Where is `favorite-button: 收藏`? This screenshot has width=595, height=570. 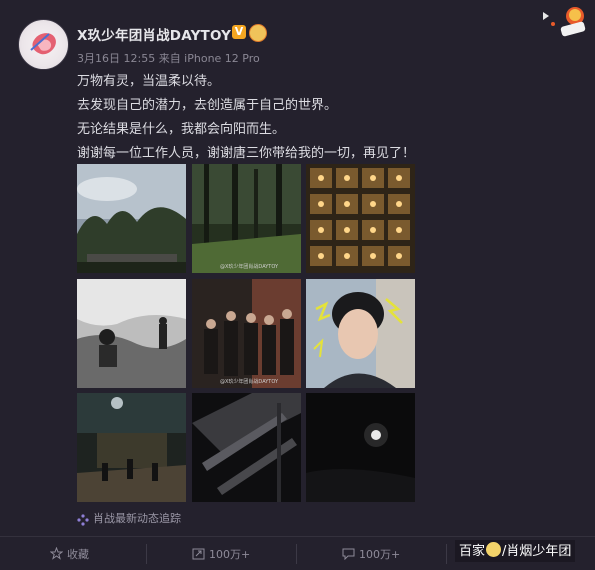 favorite-button: 收藏 is located at coordinates (69, 554).